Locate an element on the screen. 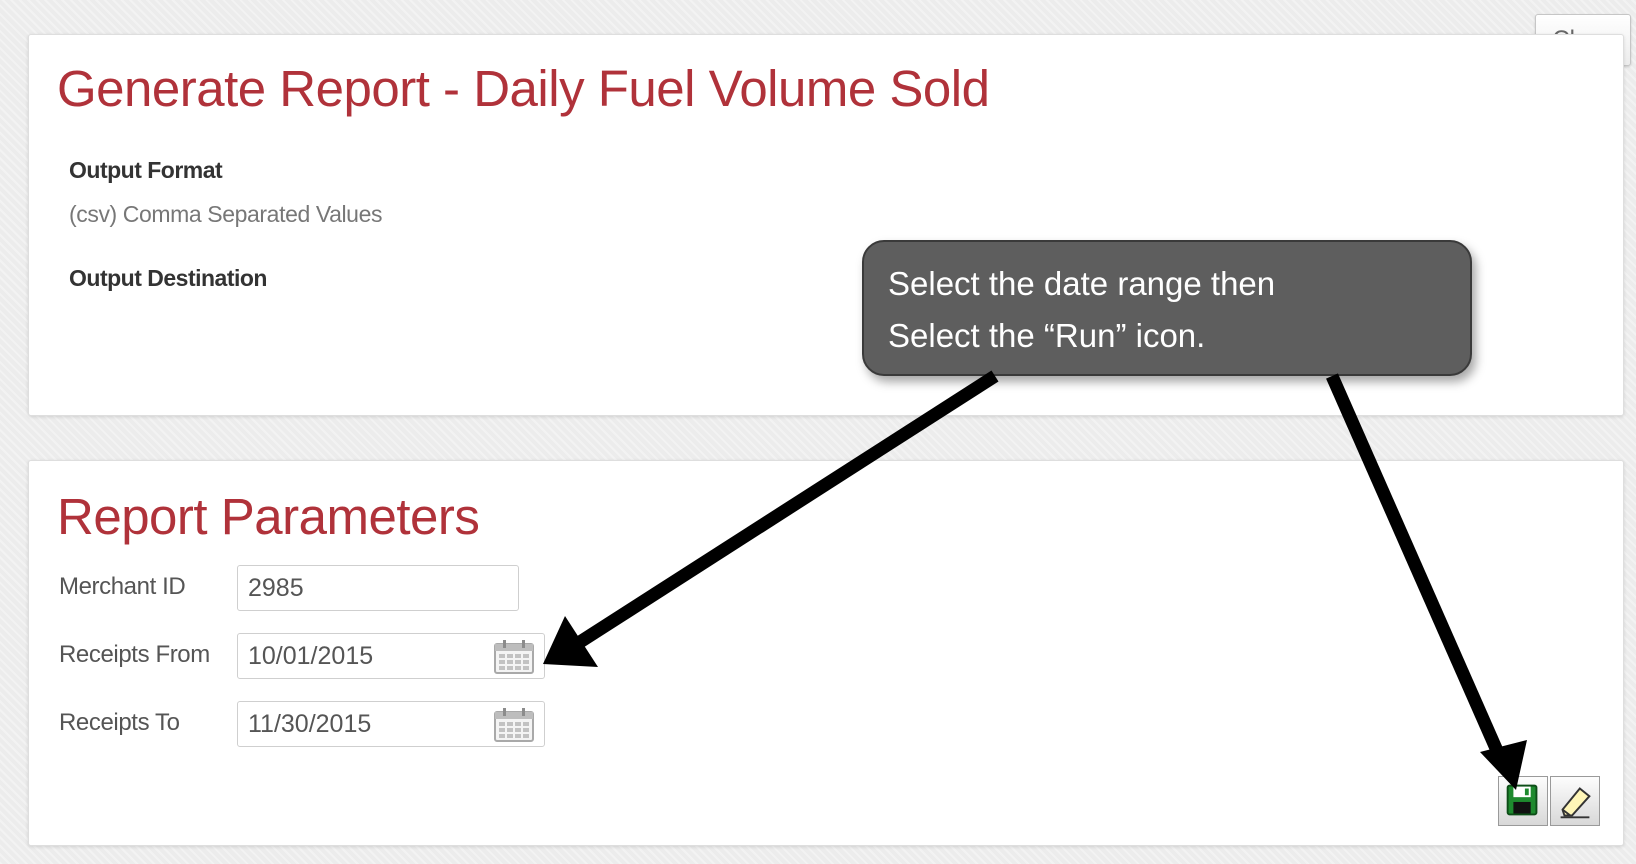  receipts-from-input: 10/01/2015 is located at coordinates (391, 656).